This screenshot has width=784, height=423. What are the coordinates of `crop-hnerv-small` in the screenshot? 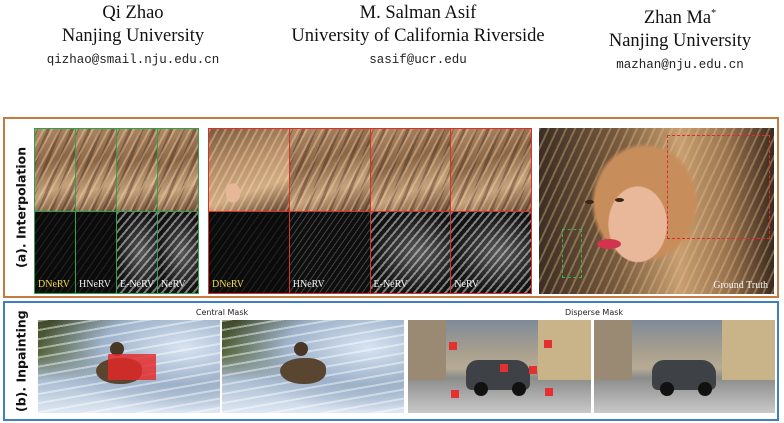 It's located at (96, 170).